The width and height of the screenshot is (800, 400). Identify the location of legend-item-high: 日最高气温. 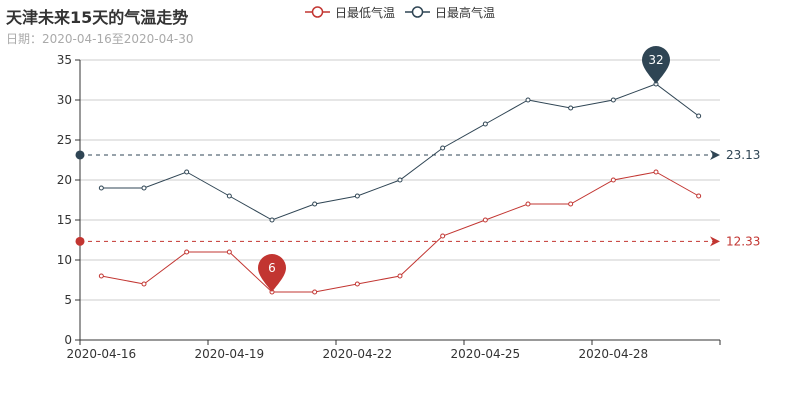
(450, 12).